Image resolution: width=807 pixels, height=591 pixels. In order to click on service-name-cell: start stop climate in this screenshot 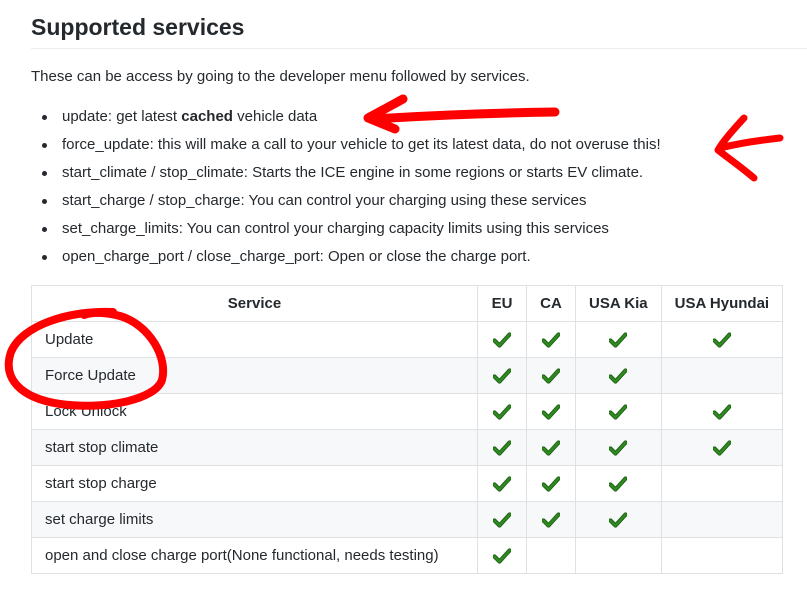, I will do `click(254, 447)`.